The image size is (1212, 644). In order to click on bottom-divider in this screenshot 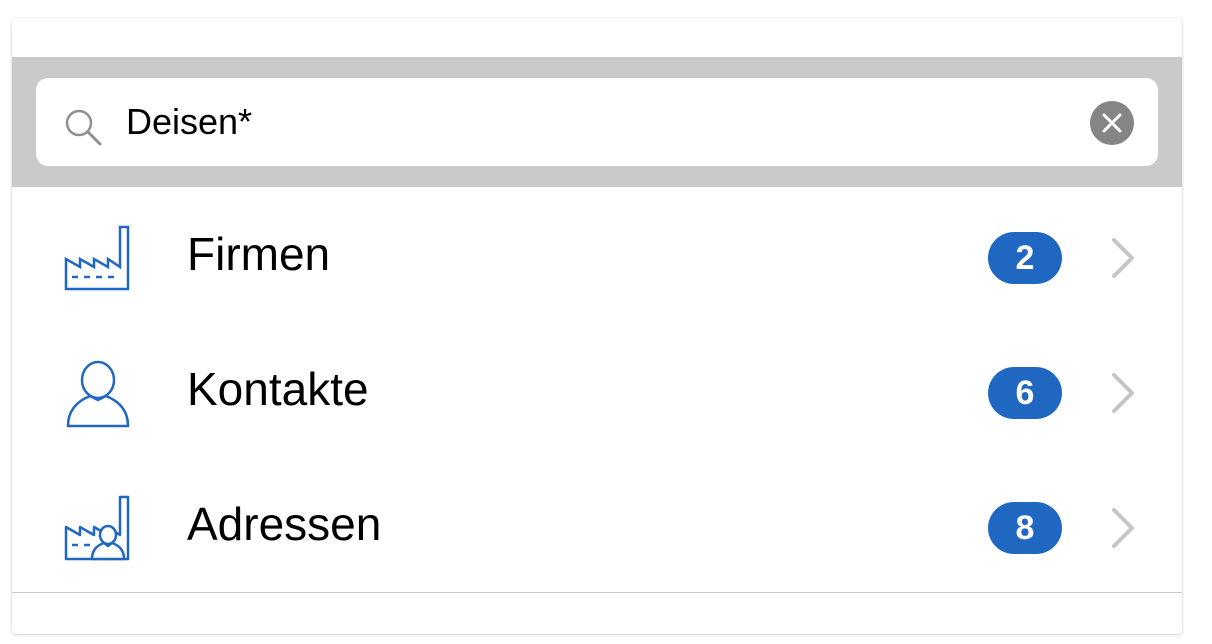, I will do `click(597, 592)`.